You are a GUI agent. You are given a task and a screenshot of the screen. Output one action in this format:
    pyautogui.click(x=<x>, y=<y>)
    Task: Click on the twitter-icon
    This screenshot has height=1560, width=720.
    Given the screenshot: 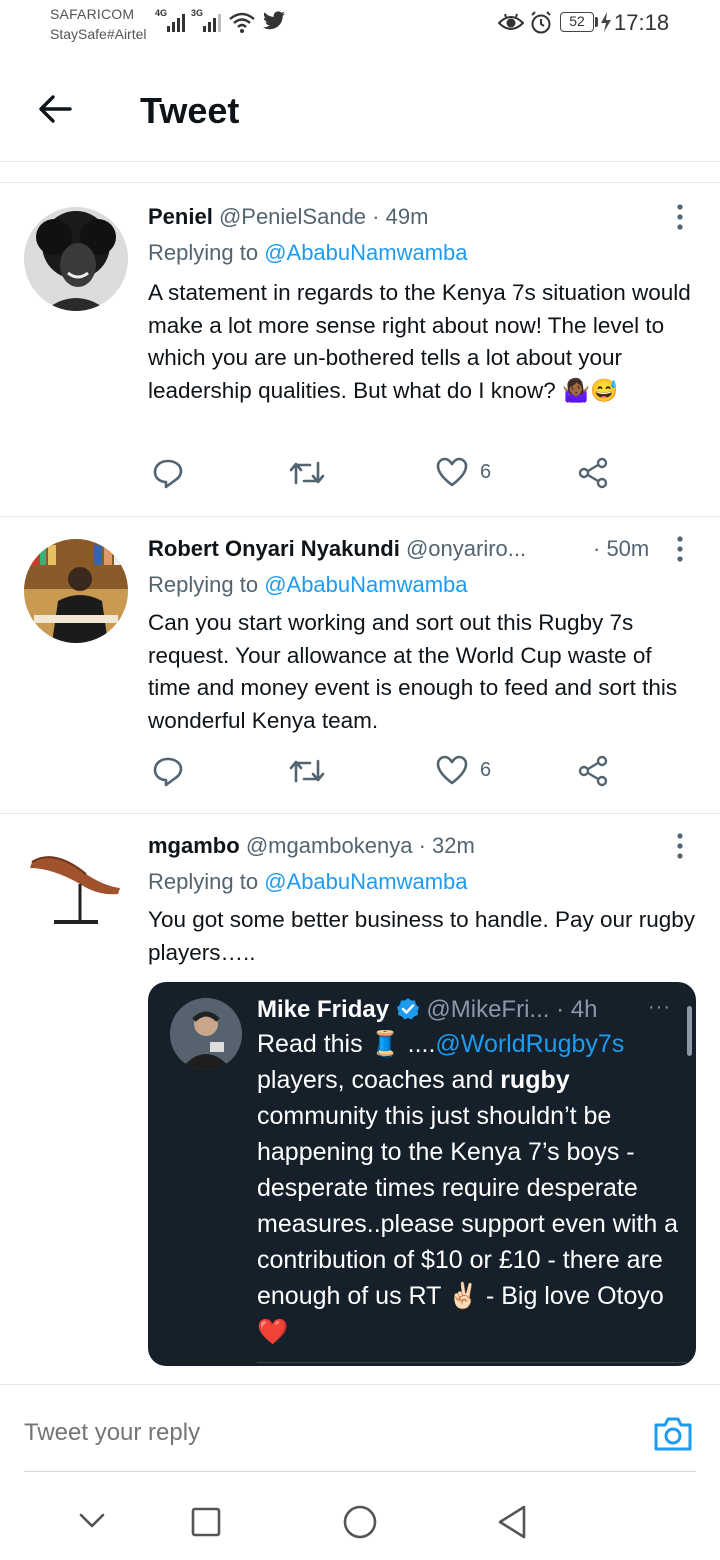 What is the action you would take?
    pyautogui.click(x=274, y=20)
    